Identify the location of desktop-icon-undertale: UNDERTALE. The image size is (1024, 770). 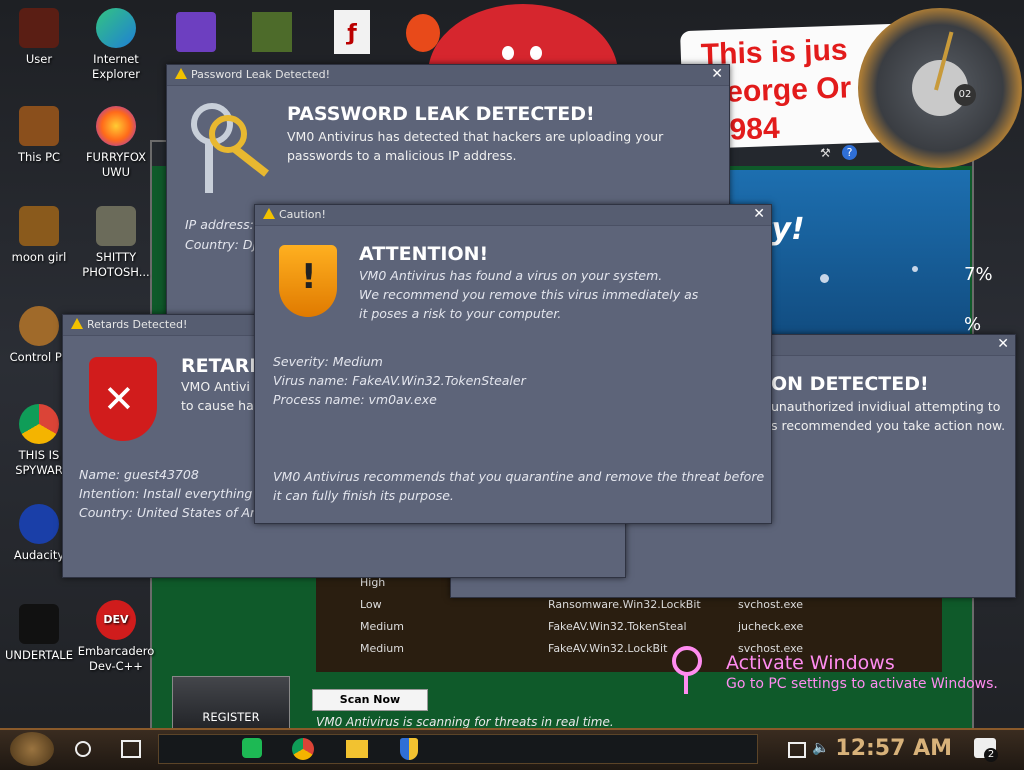
(40, 633).